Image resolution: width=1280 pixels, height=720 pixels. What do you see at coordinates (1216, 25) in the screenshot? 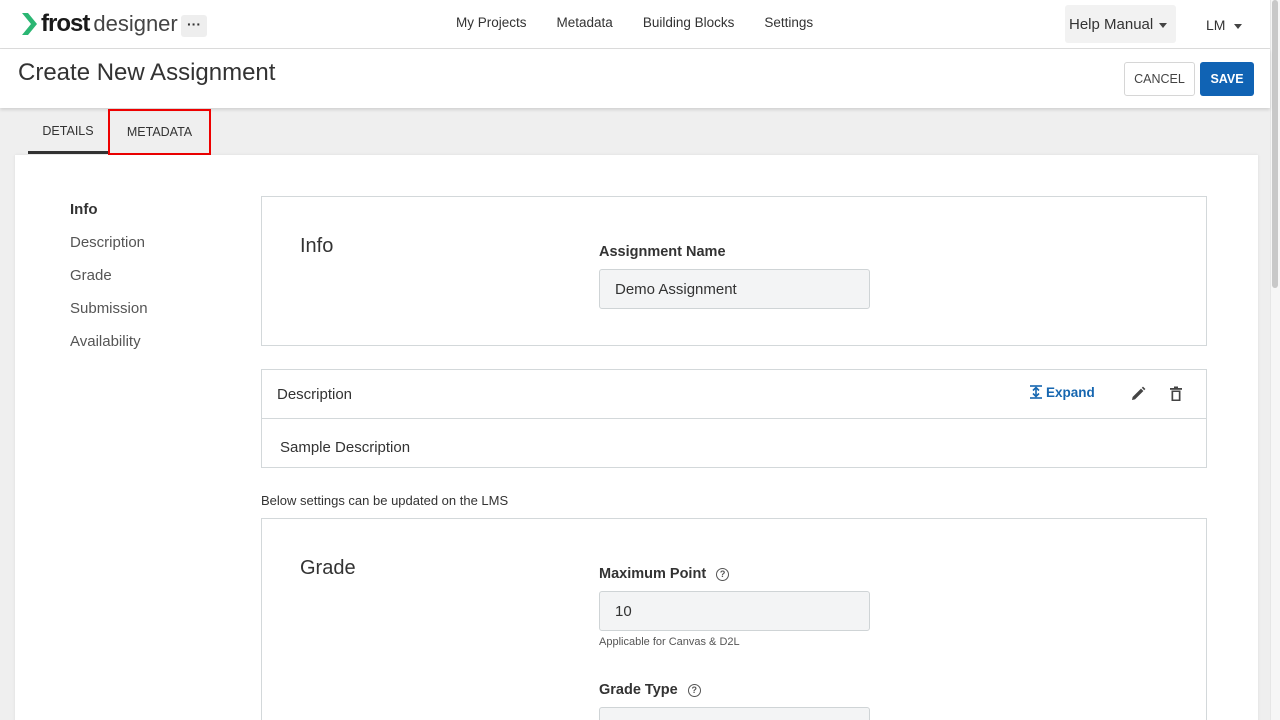
I see `user-initials: LM` at bounding box center [1216, 25].